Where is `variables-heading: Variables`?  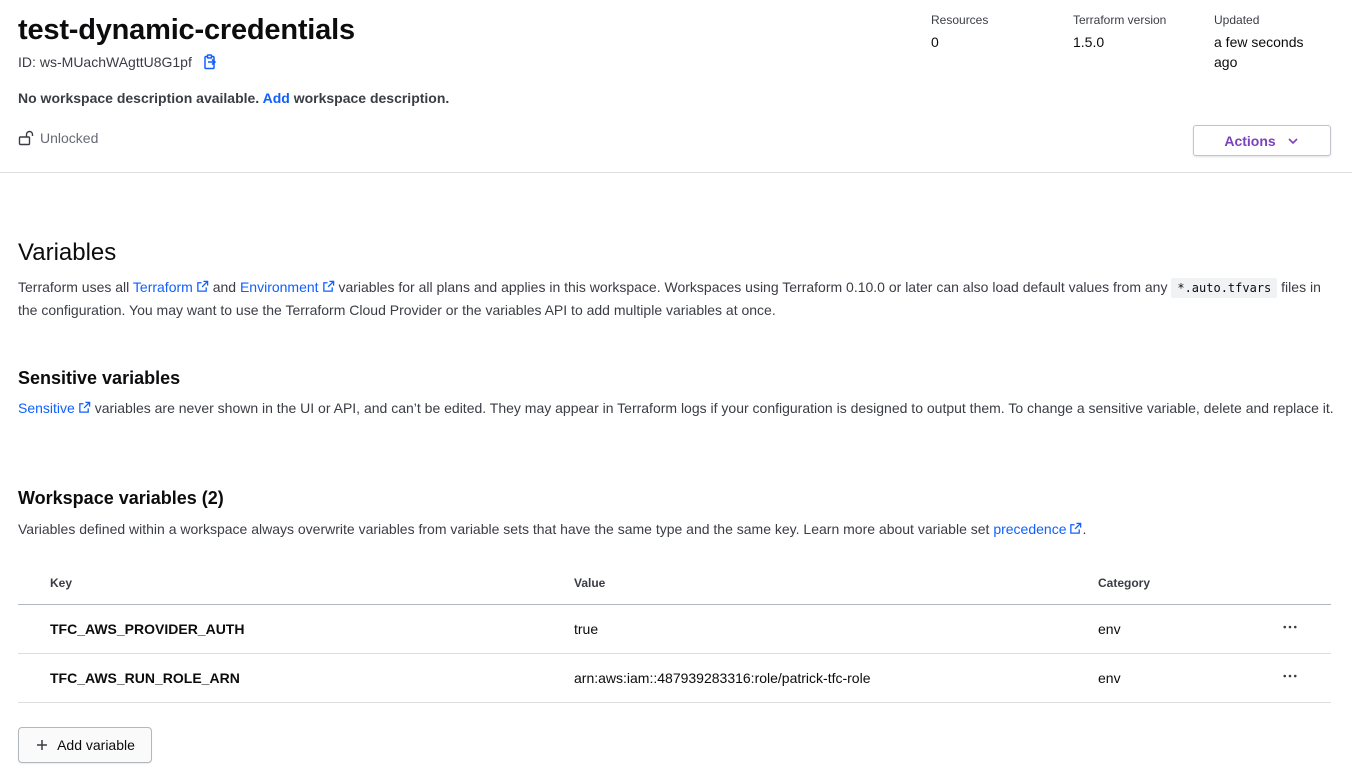 variables-heading: Variables is located at coordinates (67, 252).